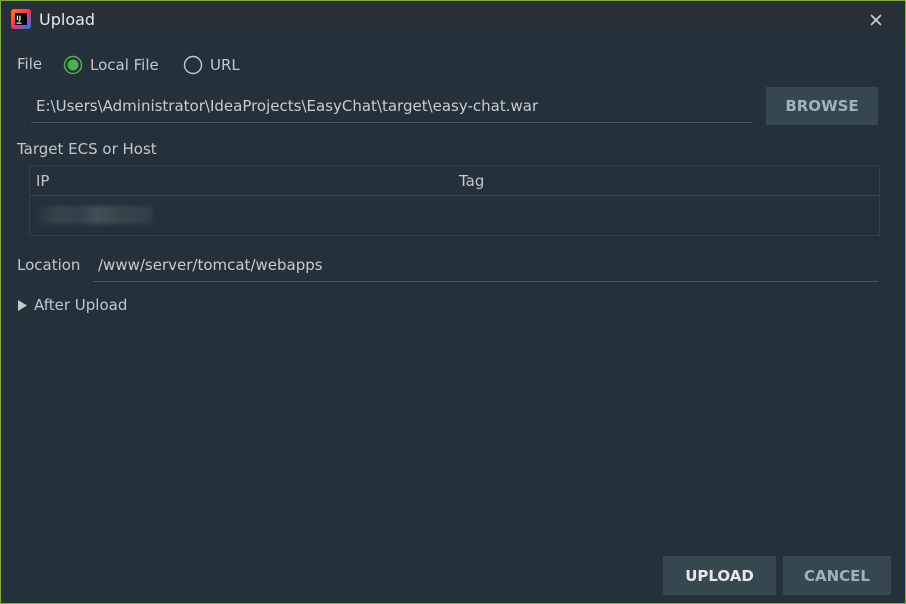 The height and width of the screenshot is (604, 906). Describe the element at coordinates (42, 181) in the screenshot. I see `column-ip: IP` at that location.